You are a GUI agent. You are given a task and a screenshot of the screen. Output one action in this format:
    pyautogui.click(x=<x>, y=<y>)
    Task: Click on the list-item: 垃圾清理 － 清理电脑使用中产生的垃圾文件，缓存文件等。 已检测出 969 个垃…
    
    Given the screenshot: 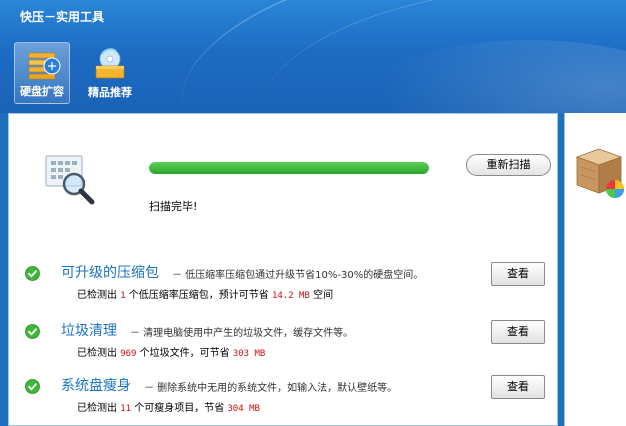 What is the action you would take?
    pyautogui.click(x=284, y=344)
    